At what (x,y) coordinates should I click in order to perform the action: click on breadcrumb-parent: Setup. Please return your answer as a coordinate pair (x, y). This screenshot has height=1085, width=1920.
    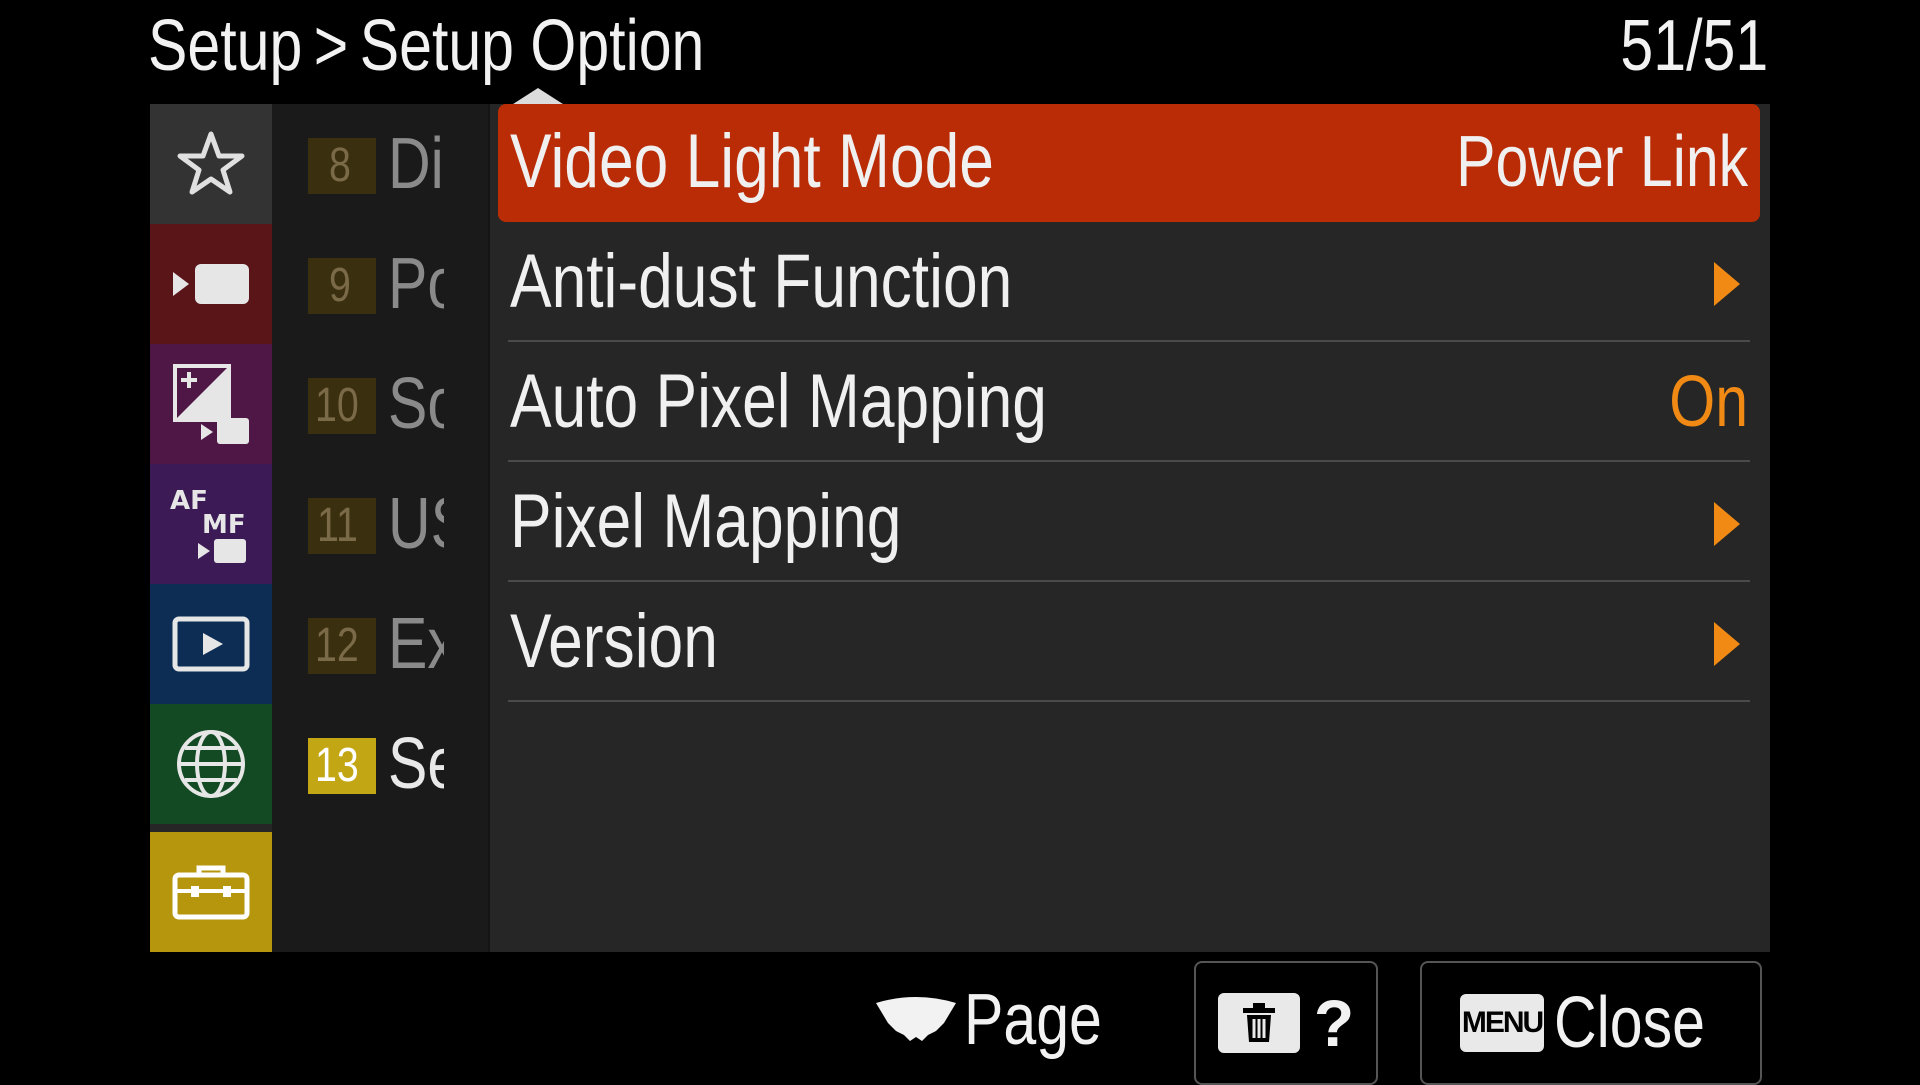
    Looking at the image, I should click on (225, 46).